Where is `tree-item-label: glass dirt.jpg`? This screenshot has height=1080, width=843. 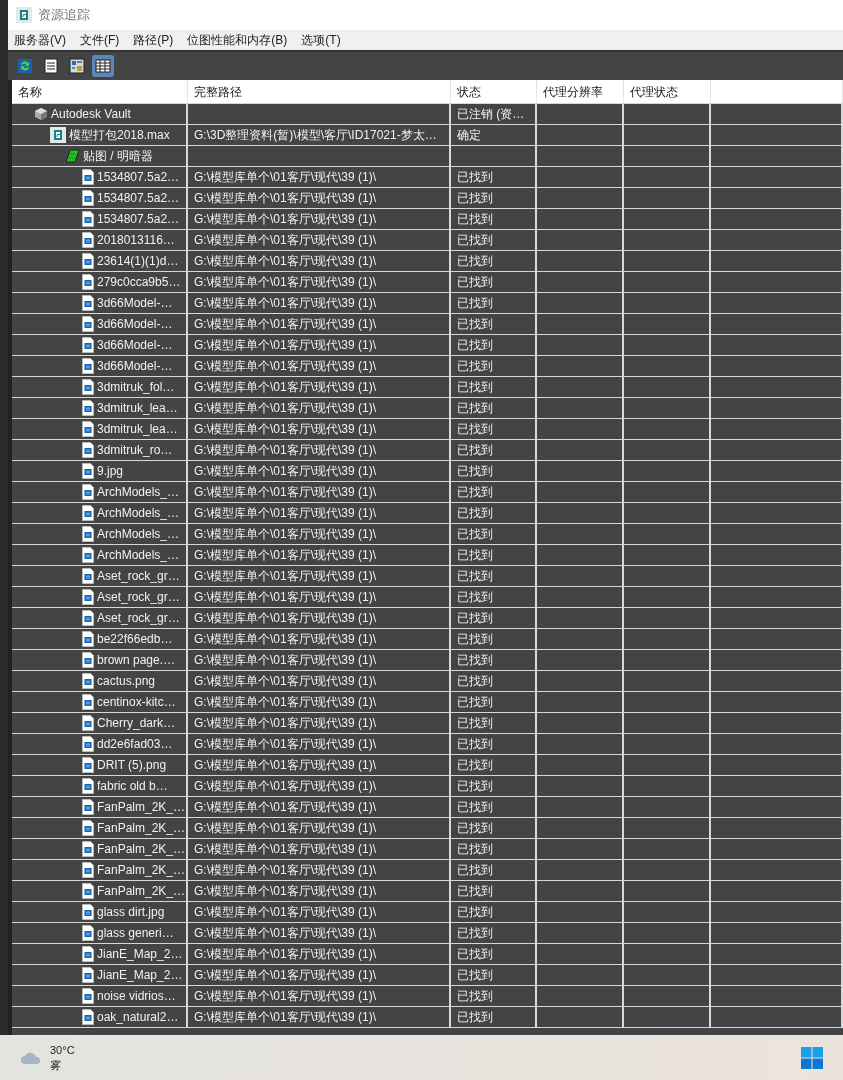
tree-item-label: glass dirt.jpg is located at coordinates (131, 912).